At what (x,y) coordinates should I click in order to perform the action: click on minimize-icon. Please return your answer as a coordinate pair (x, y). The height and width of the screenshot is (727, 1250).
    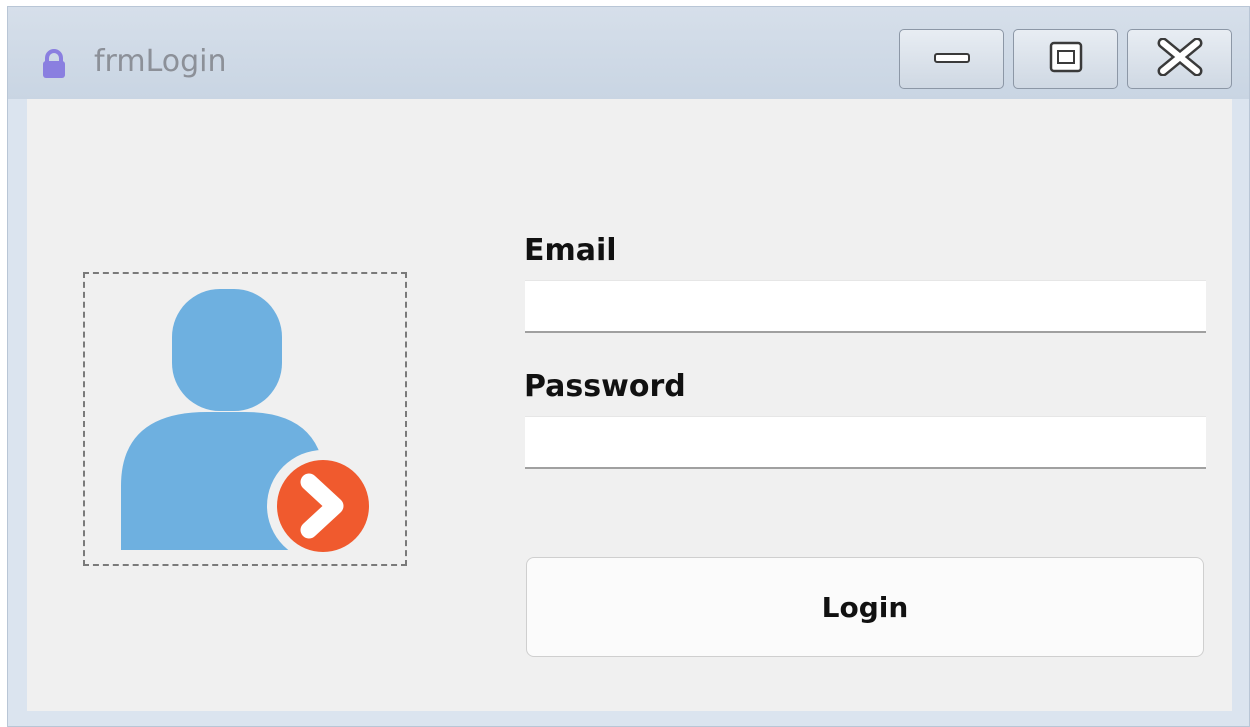
    Looking at the image, I should click on (952, 59).